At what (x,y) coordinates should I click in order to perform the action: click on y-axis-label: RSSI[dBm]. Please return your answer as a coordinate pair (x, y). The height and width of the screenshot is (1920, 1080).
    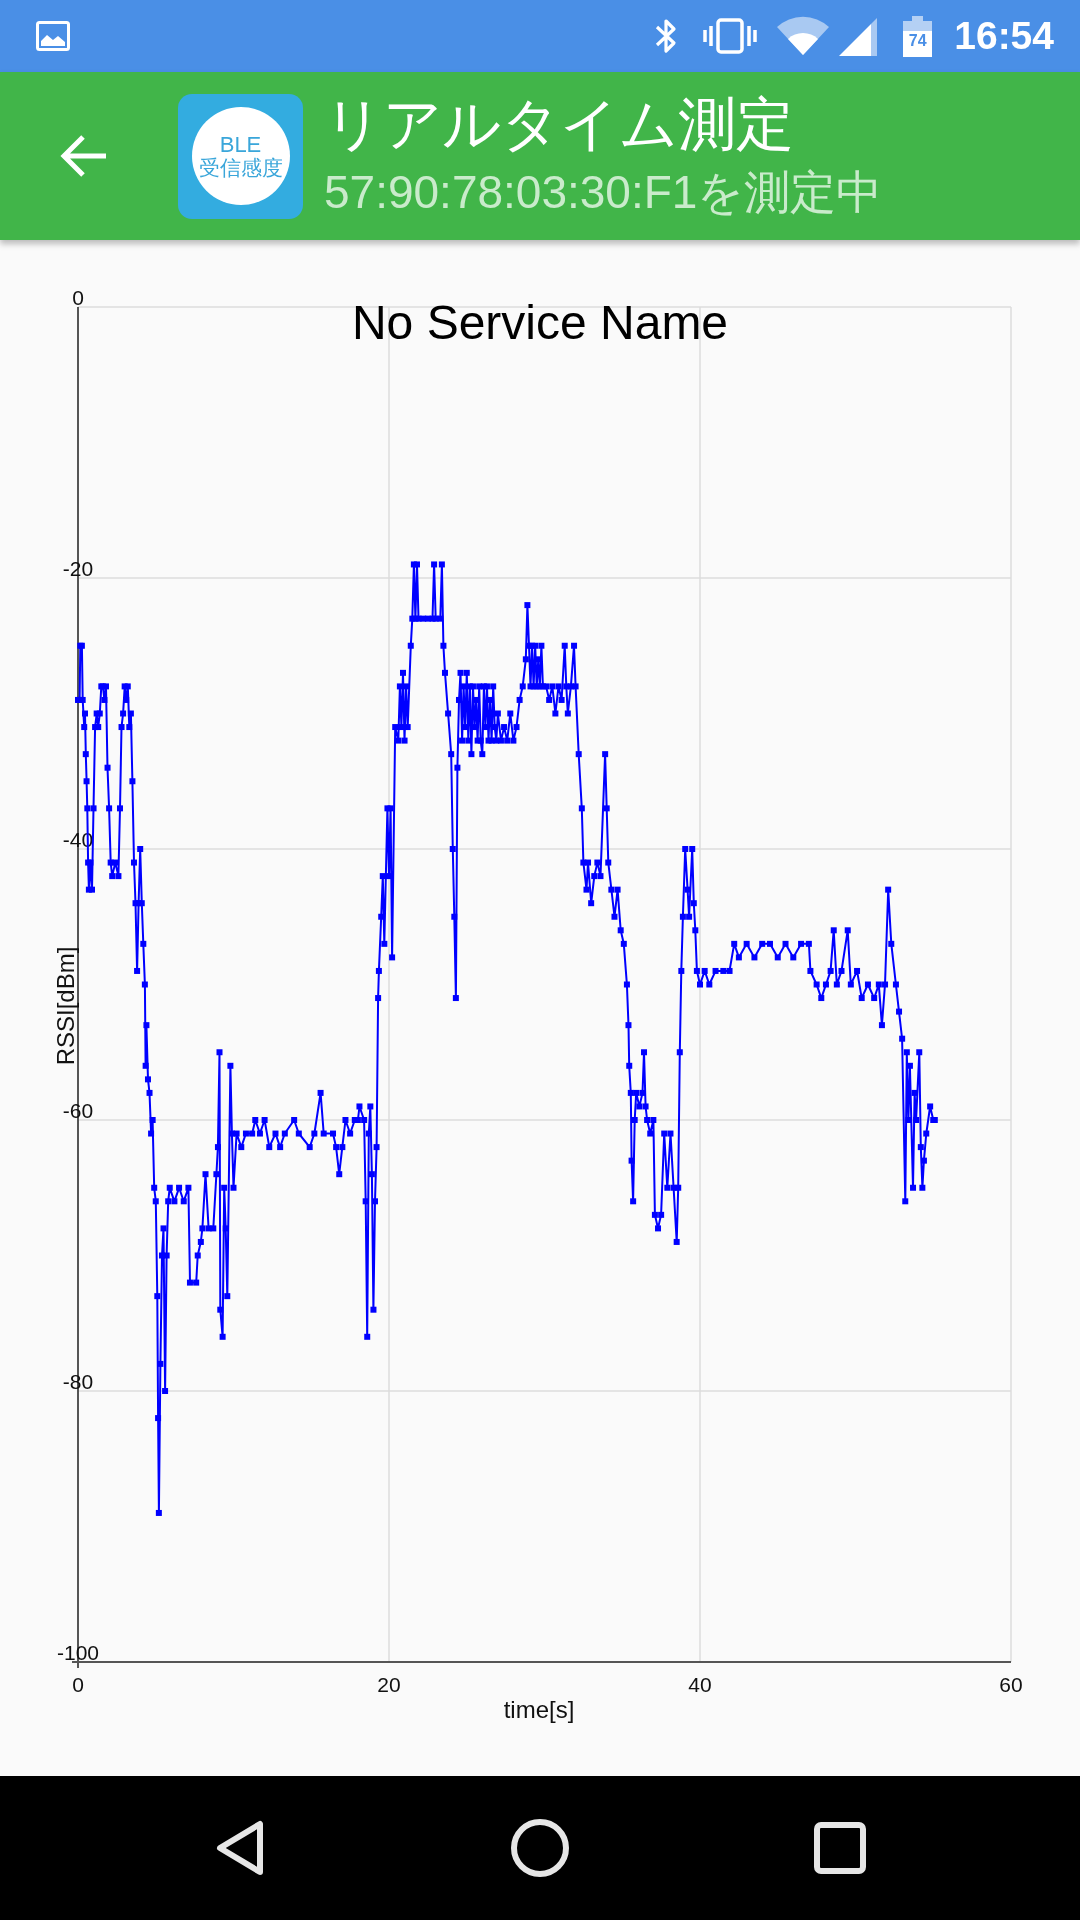
    Looking at the image, I should click on (65, 1006).